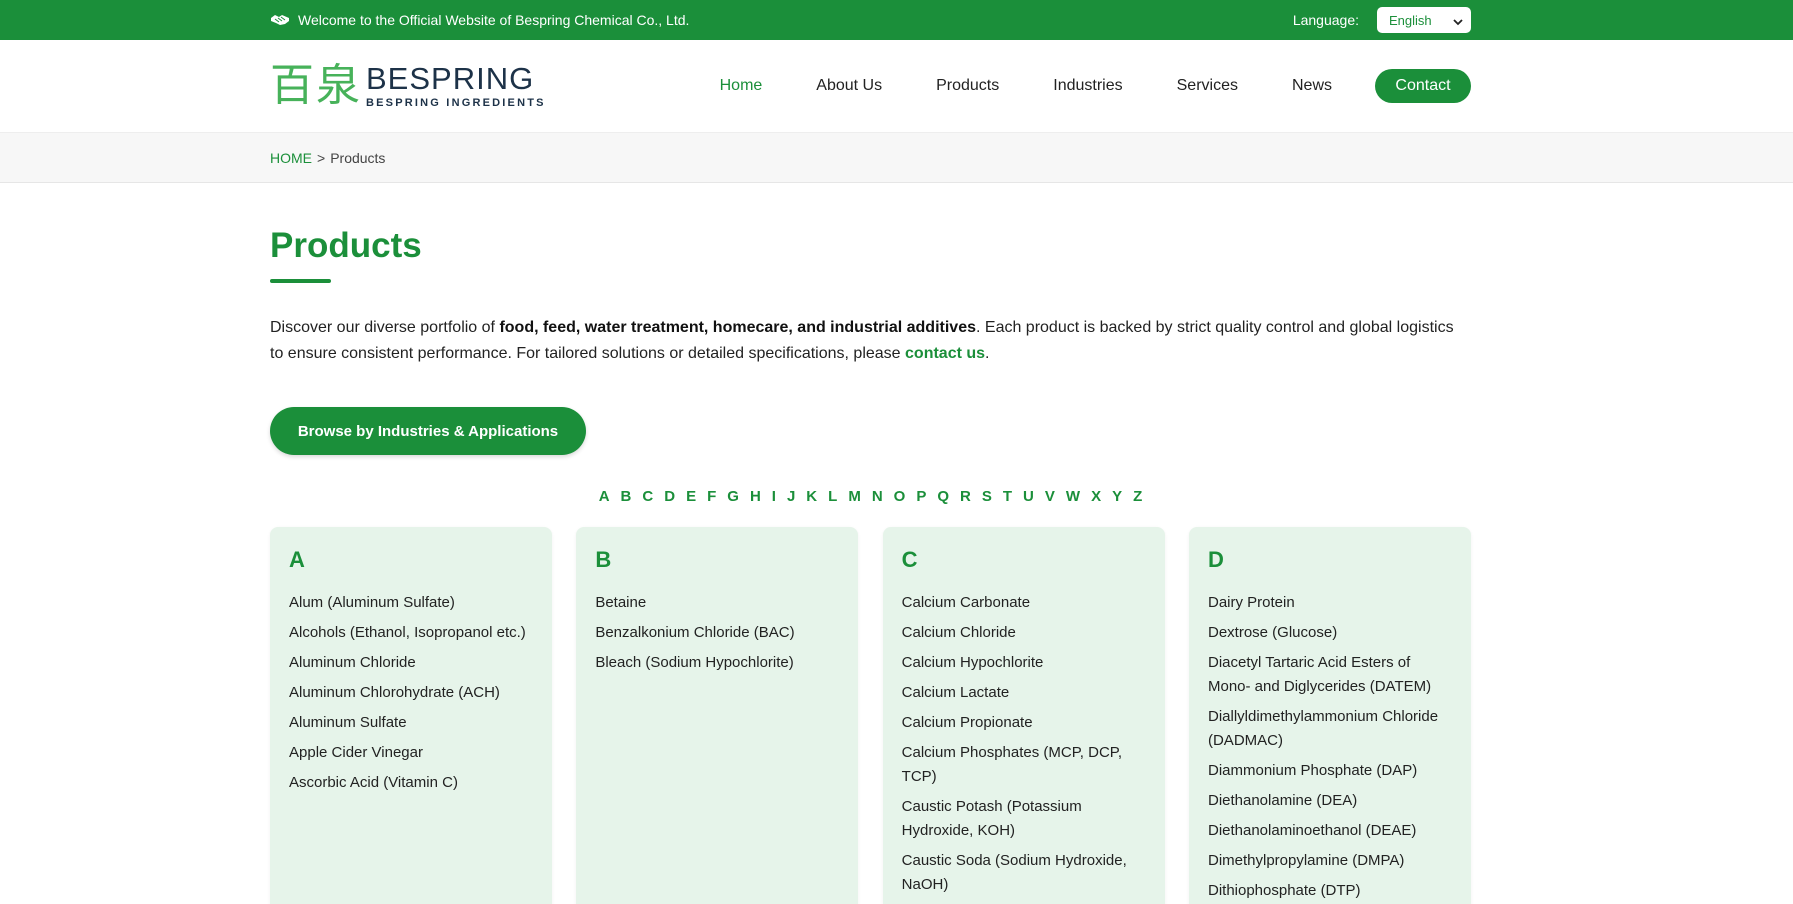 The width and height of the screenshot is (1793, 904). What do you see at coordinates (943, 496) in the screenshot?
I see `alphabet-letter-q: Q` at bounding box center [943, 496].